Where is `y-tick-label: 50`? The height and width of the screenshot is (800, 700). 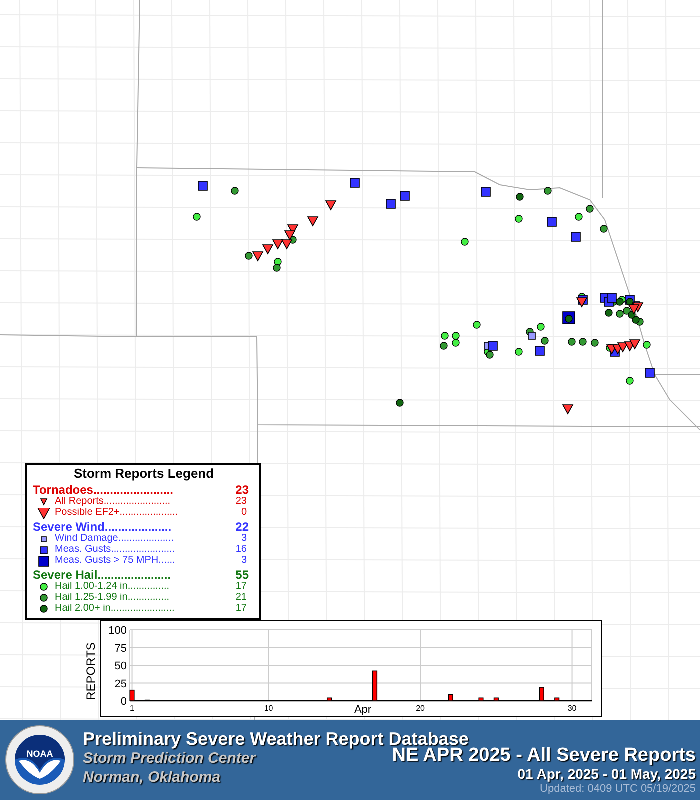 y-tick-label: 50 is located at coordinates (120, 666).